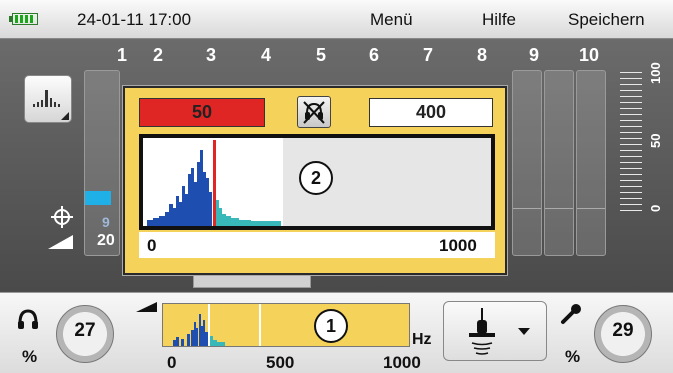 The image size is (673, 373). I want to click on bottom-spectrum, so click(286, 325).